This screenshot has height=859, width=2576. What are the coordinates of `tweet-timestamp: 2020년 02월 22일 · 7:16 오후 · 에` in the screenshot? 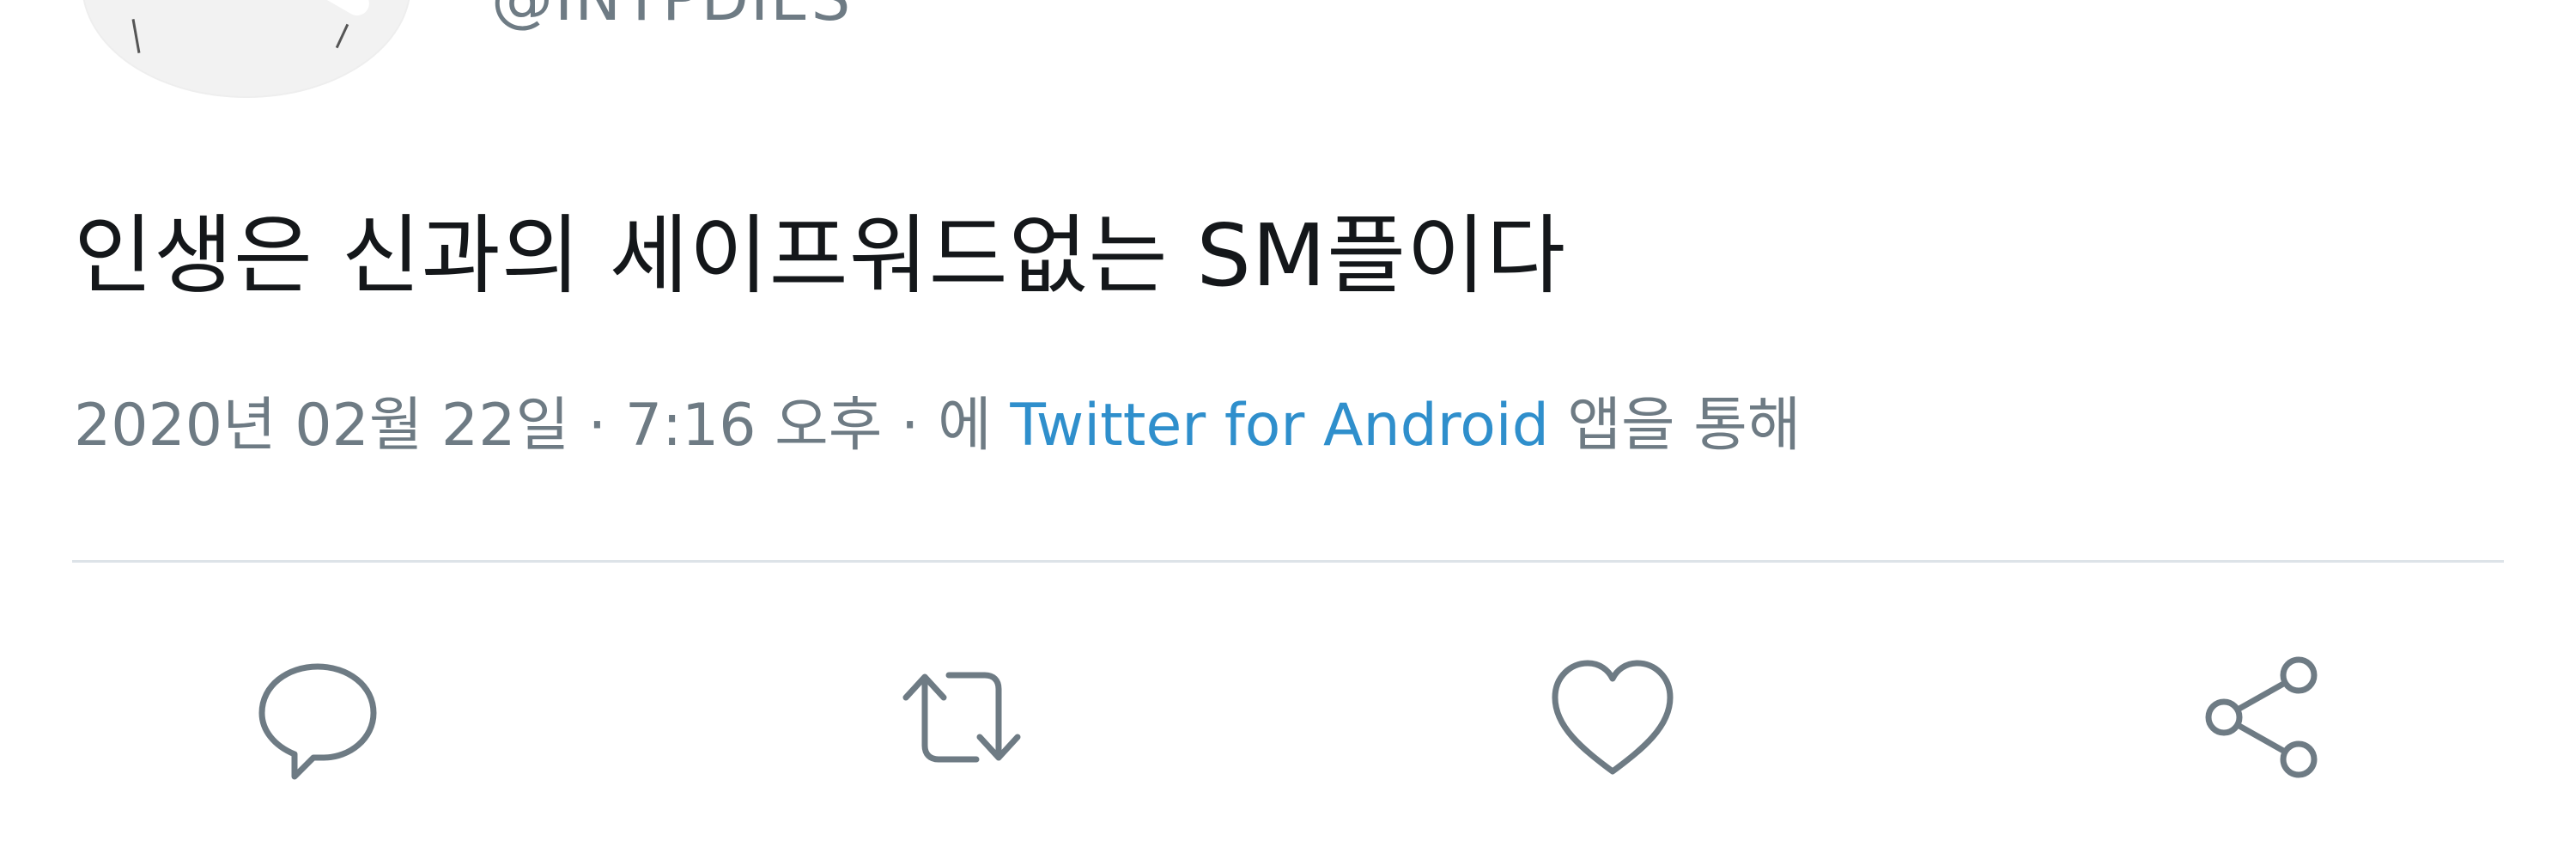 It's located at (543, 426).